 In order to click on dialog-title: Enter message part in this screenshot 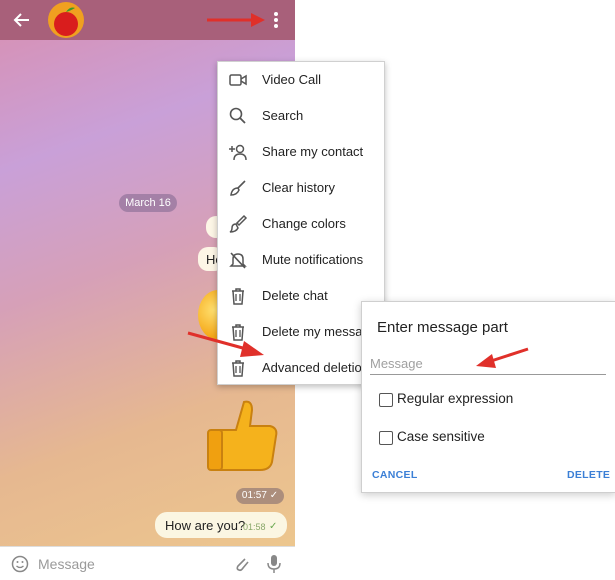, I will do `click(442, 327)`.